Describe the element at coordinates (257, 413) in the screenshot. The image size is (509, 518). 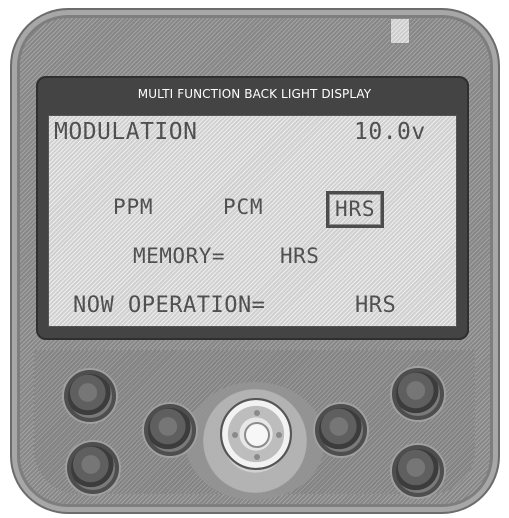
I see `dpad-up-icon` at that location.